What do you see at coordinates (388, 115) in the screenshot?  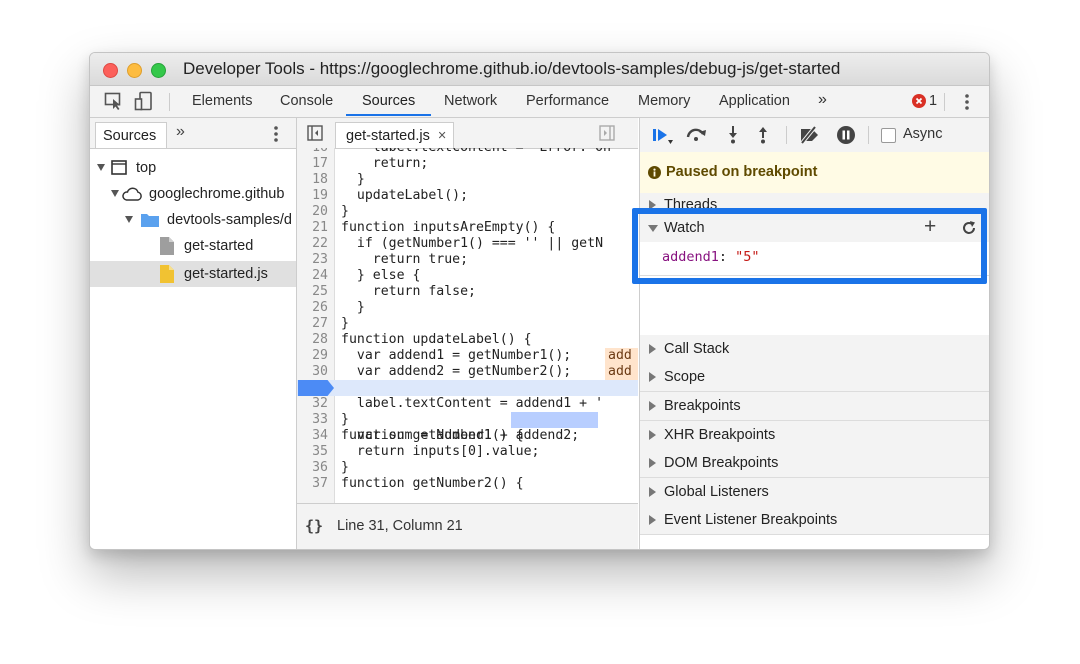 I see `active-tab-indicator` at bounding box center [388, 115].